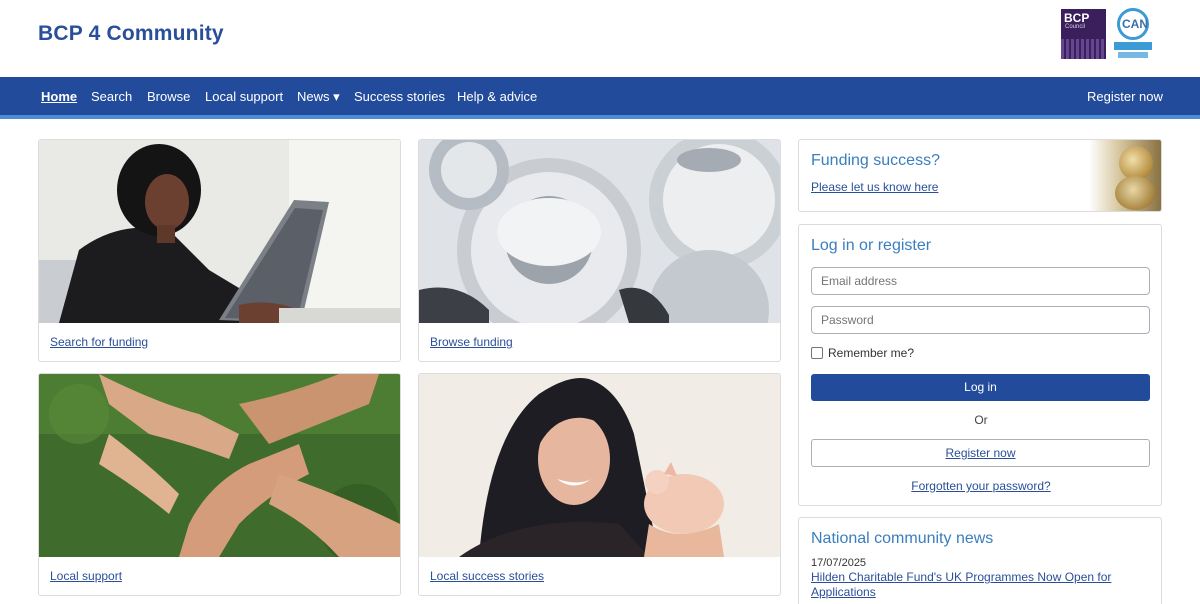  Describe the element at coordinates (980, 453) in the screenshot. I see `register-button: Register now` at that location.